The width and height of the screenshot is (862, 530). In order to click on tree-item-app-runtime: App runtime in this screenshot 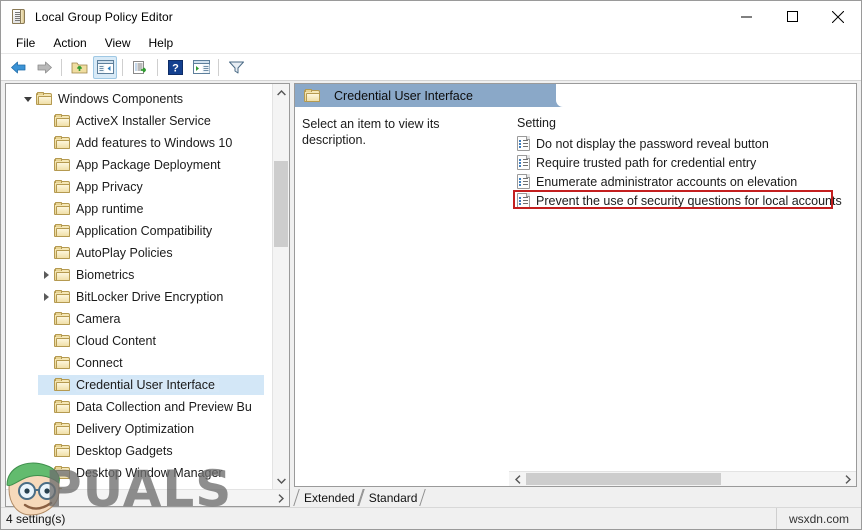, I will do `click(139, 209)`.